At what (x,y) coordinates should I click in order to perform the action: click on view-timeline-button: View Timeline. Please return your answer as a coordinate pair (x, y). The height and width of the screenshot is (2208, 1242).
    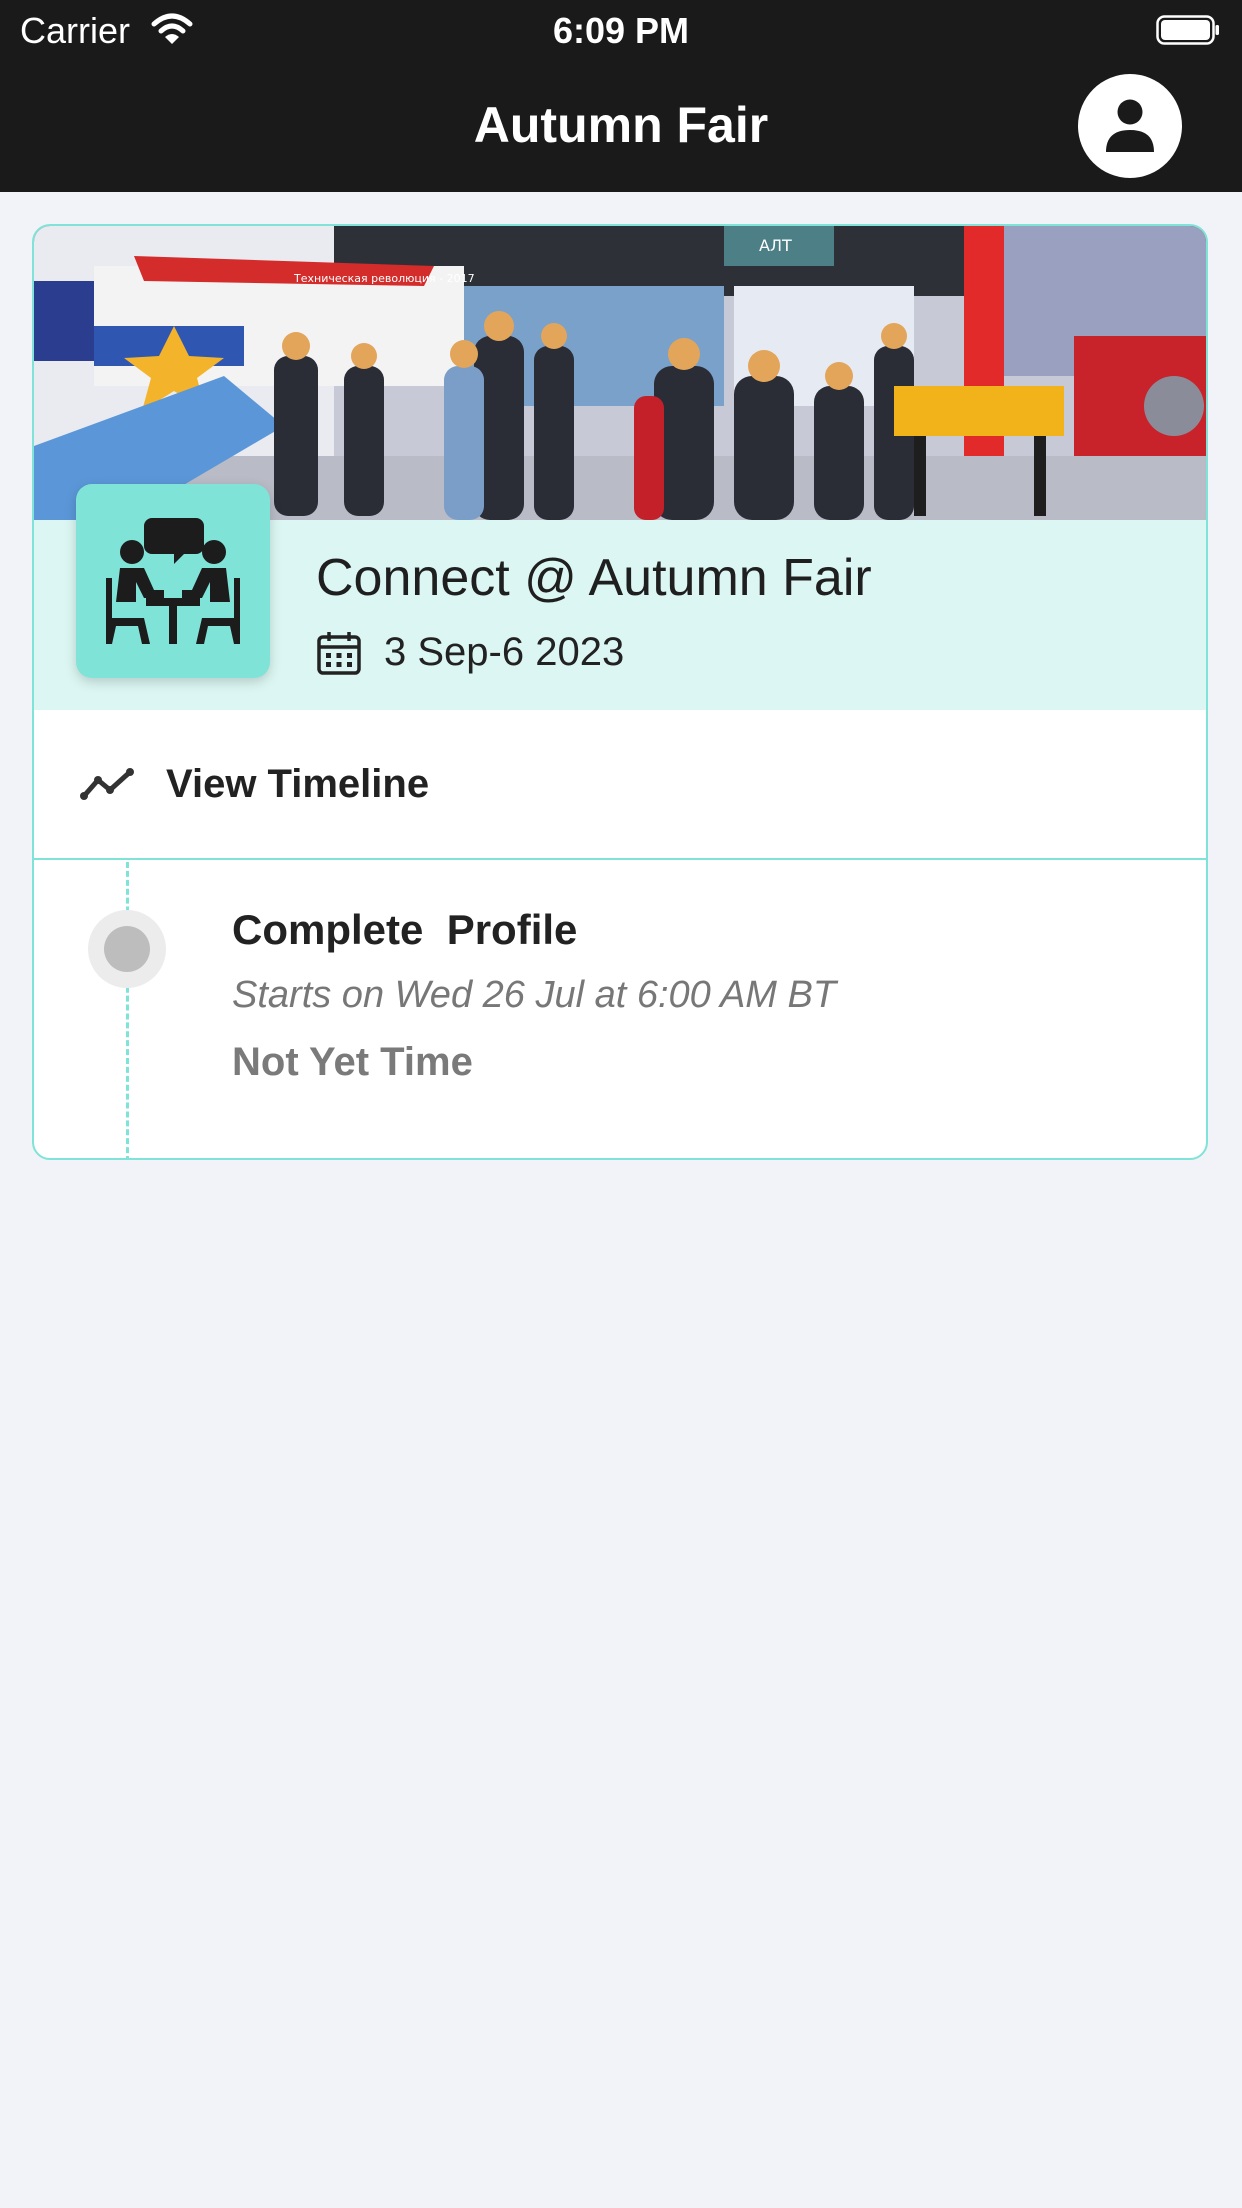
    Looking at the image, I should click on (620, 785).